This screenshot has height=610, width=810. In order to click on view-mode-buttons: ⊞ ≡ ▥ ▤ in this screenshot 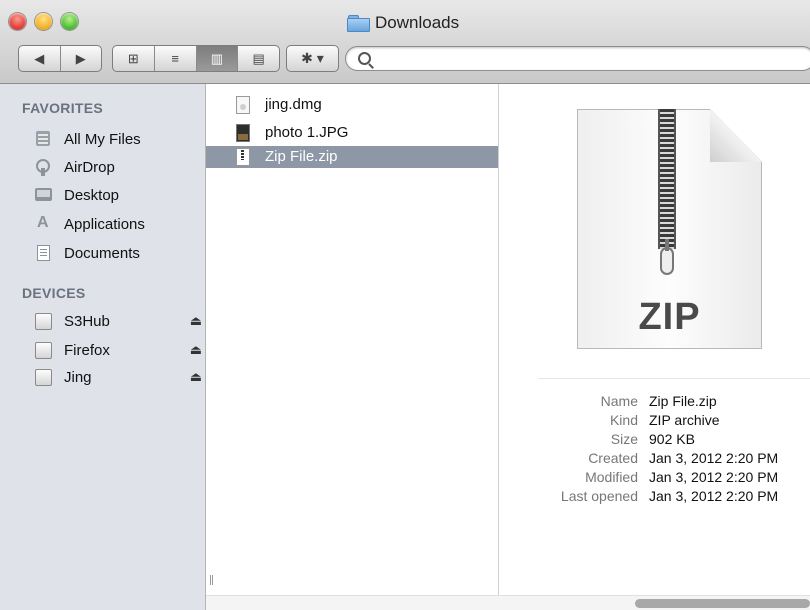, I will do `click(196, 58)`.